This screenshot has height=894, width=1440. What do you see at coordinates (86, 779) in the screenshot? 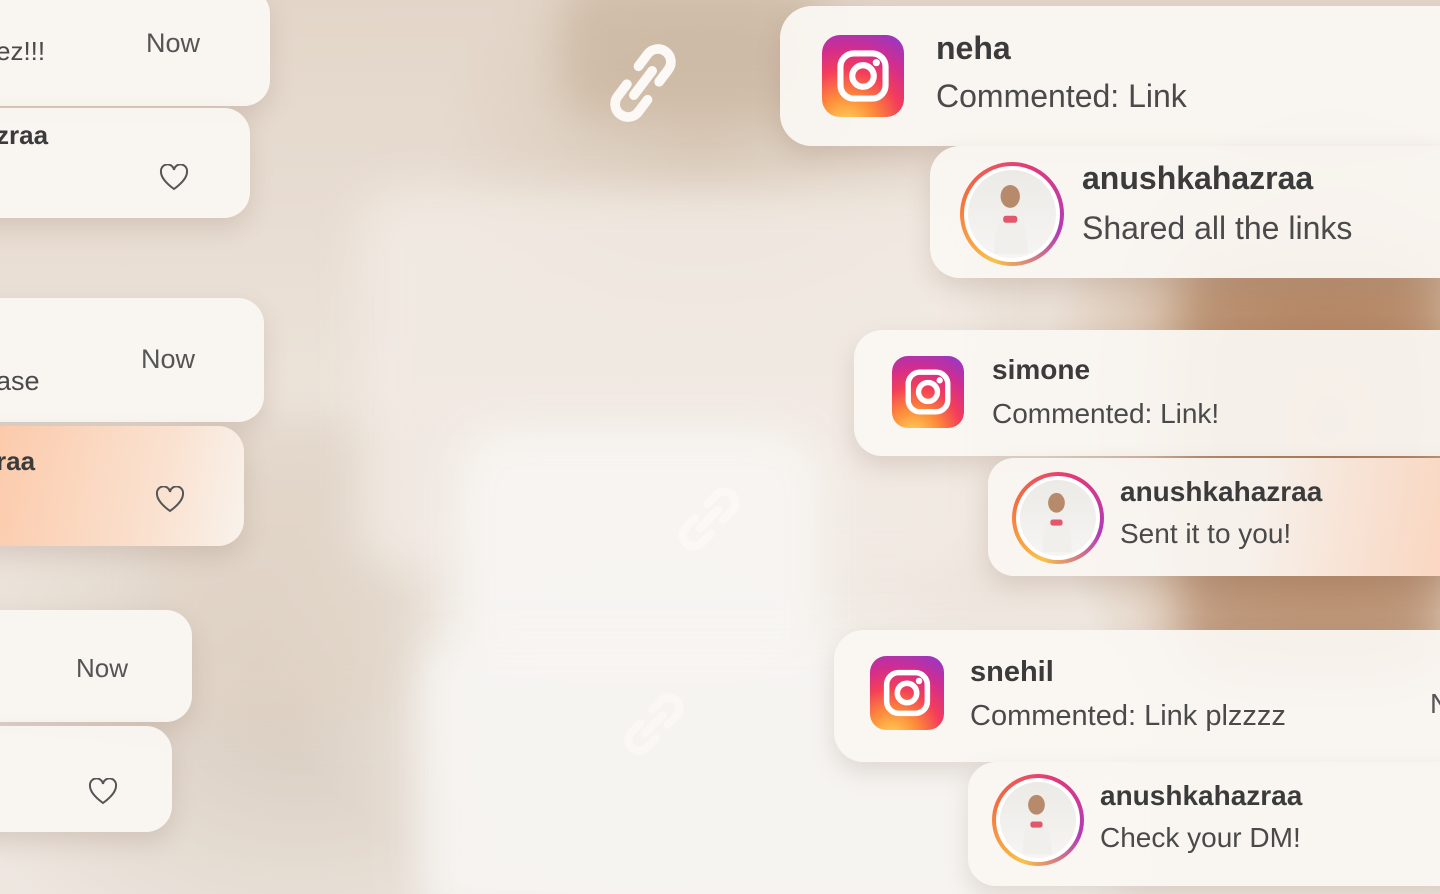
I see `reply-card` at bounding box center [86, 779].